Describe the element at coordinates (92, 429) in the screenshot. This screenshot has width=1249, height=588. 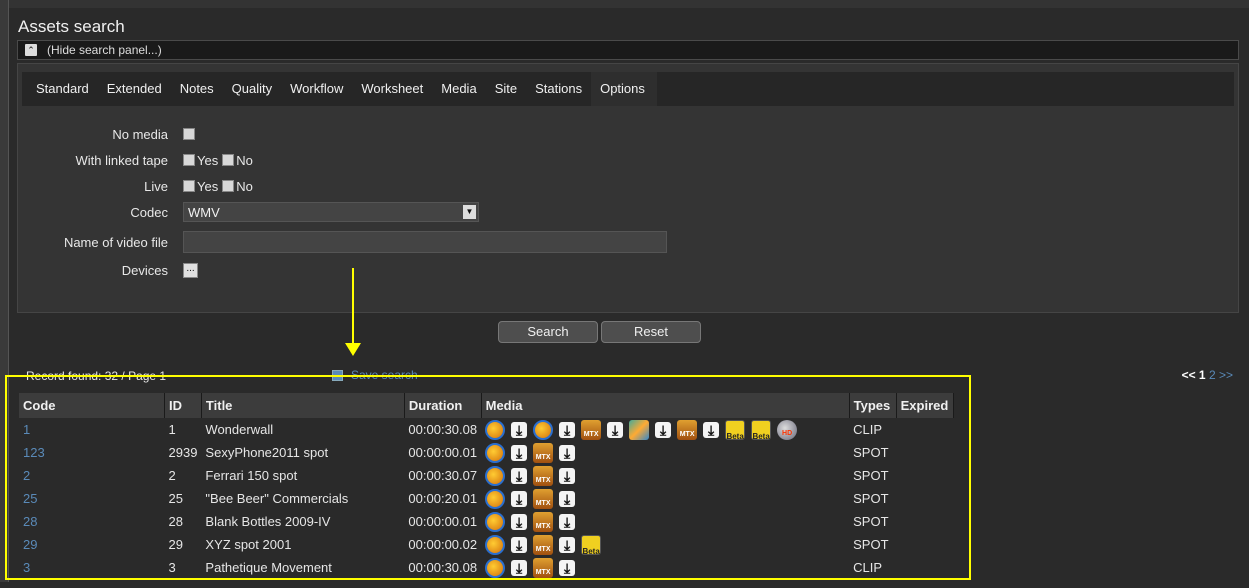
I see `cell-code: 1` at that location.